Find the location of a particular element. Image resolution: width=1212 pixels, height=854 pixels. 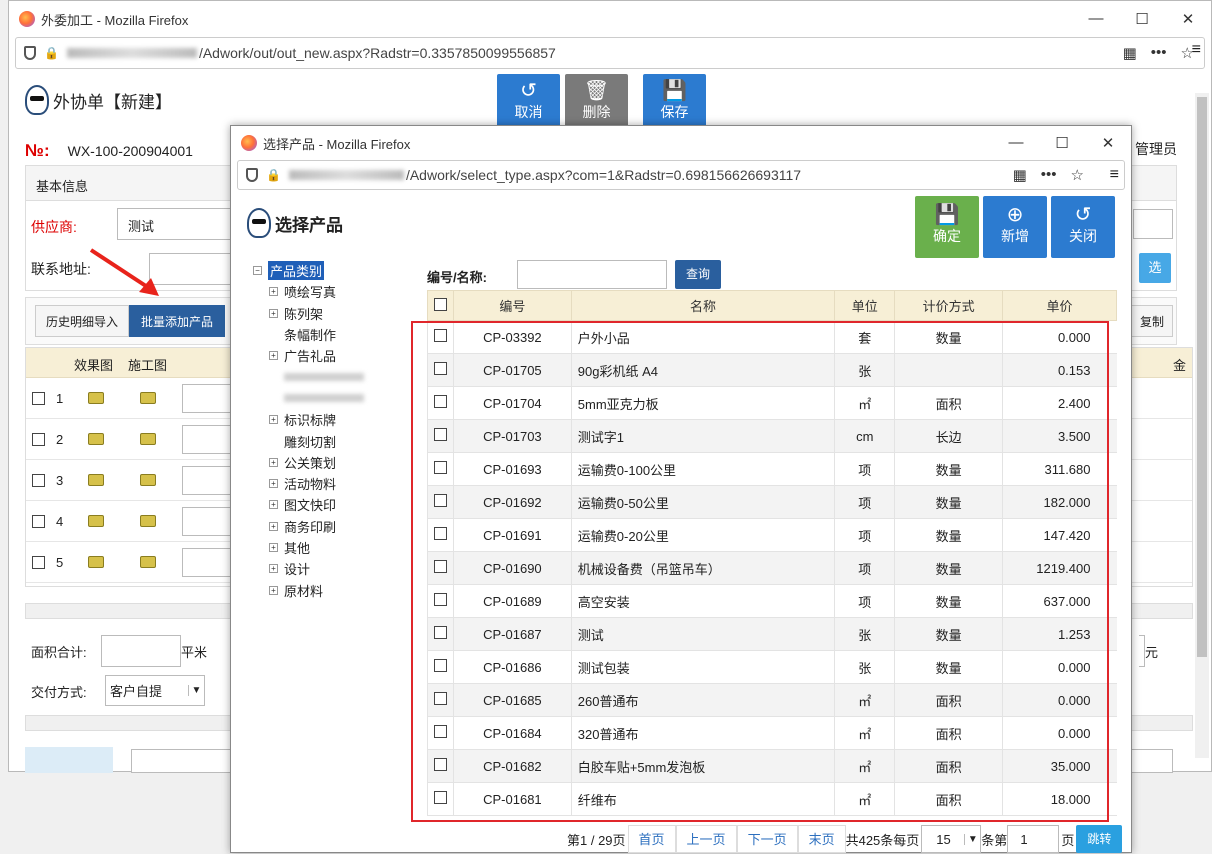

select-all-checkbox is located at coordinates (440, 304).